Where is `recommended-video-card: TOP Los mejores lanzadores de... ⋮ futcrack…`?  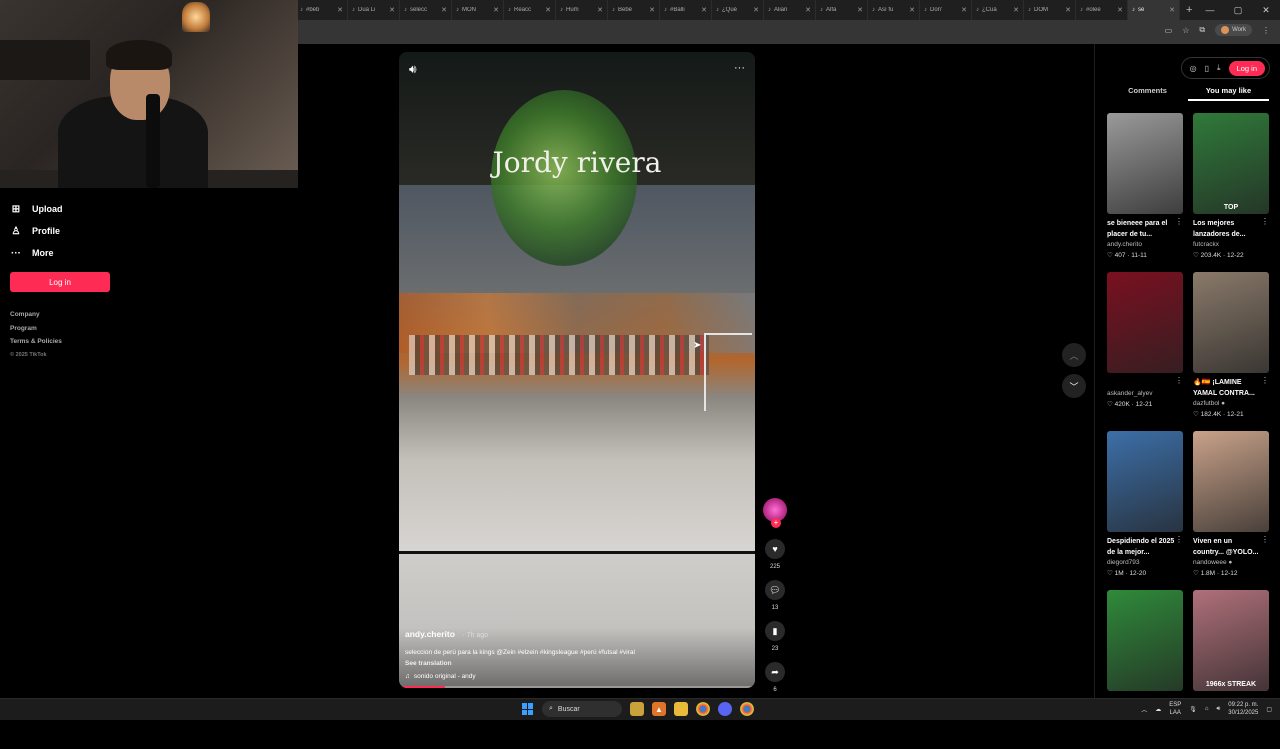 recommended-video-card: TOP Los mejores lanzadores de... ⋮ futcrack… is located at coordinates (1231, 192).